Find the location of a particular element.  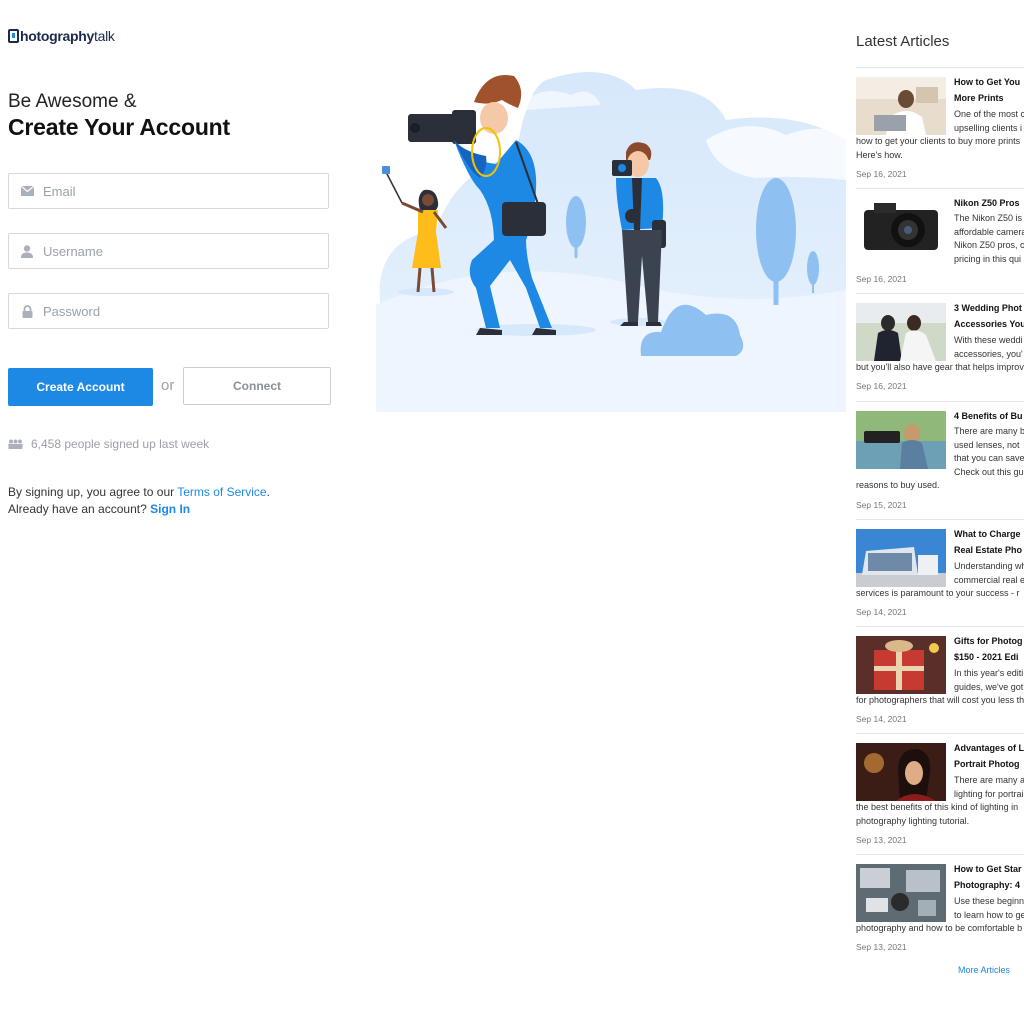

article-title-line: 3 Wedding Phot is located at coordinates (988, 308).